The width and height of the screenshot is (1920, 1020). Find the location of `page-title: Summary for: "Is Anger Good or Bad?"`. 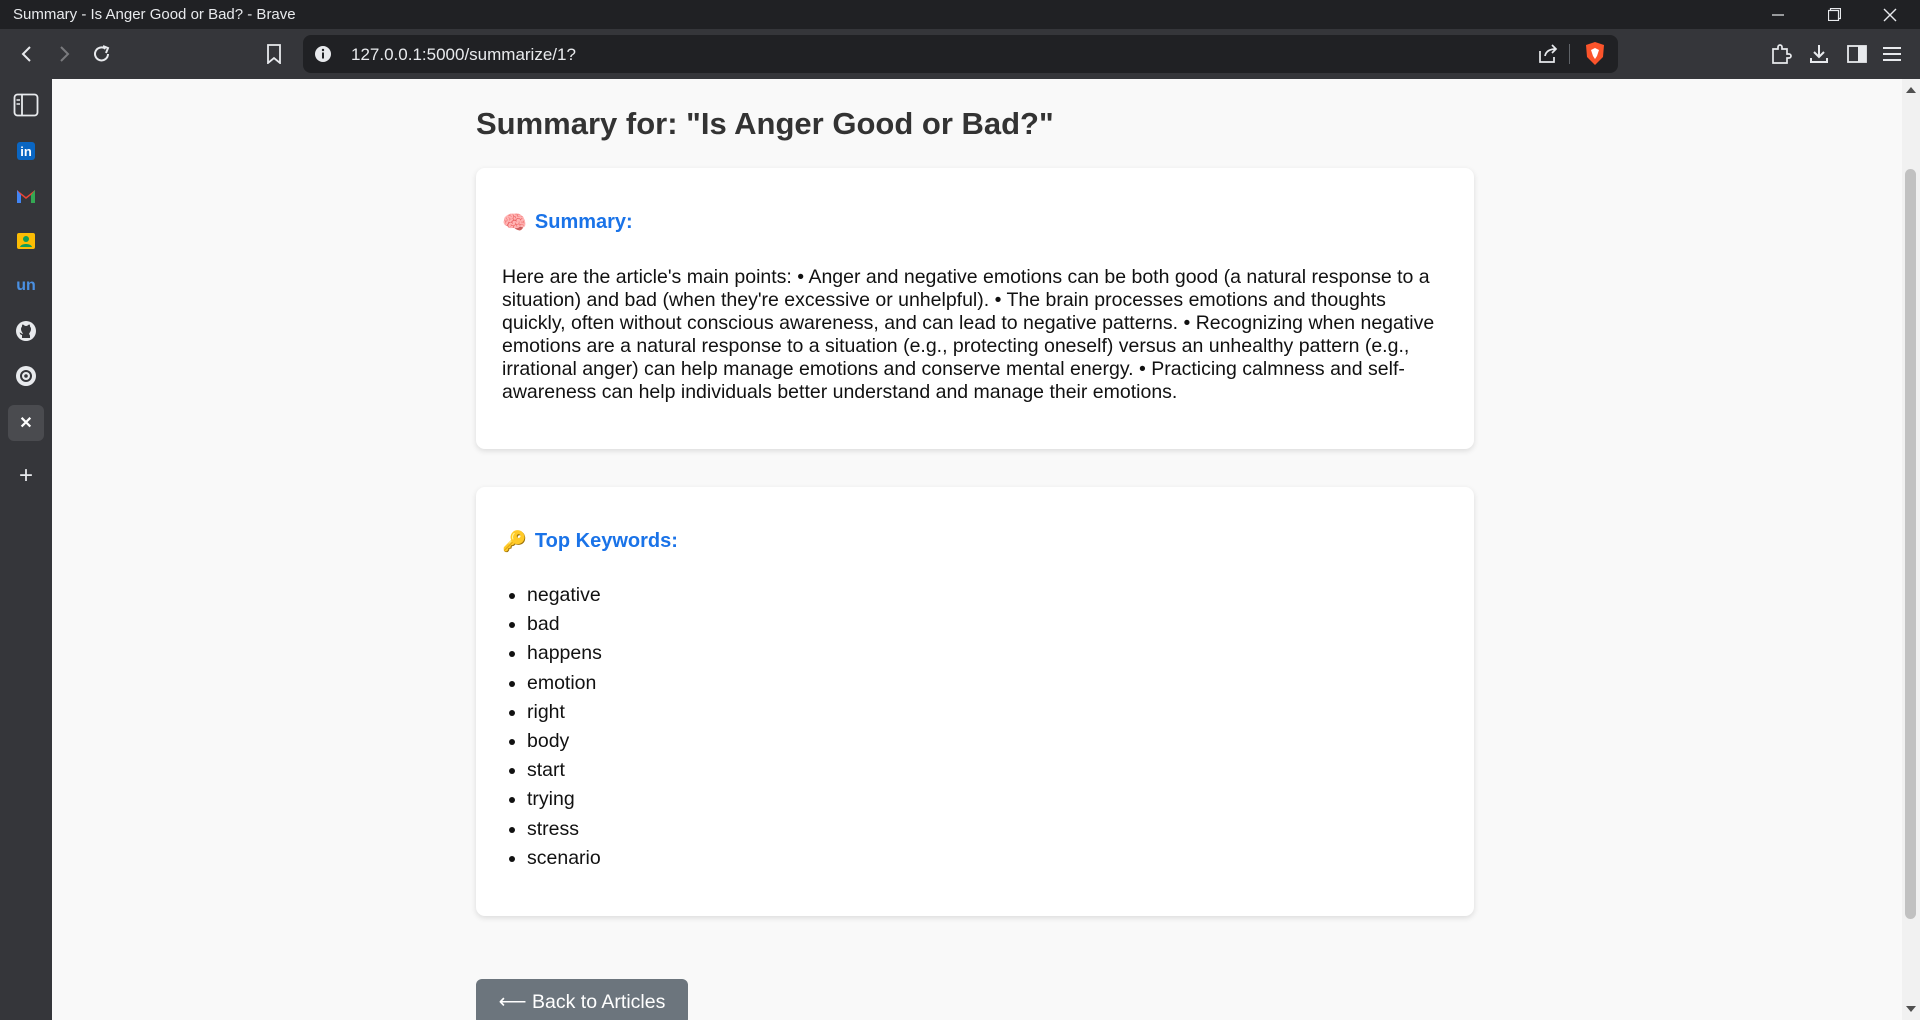

page-title: Summary for: "Is Anger Good or Bad?" is located at coordinates (765, 123).